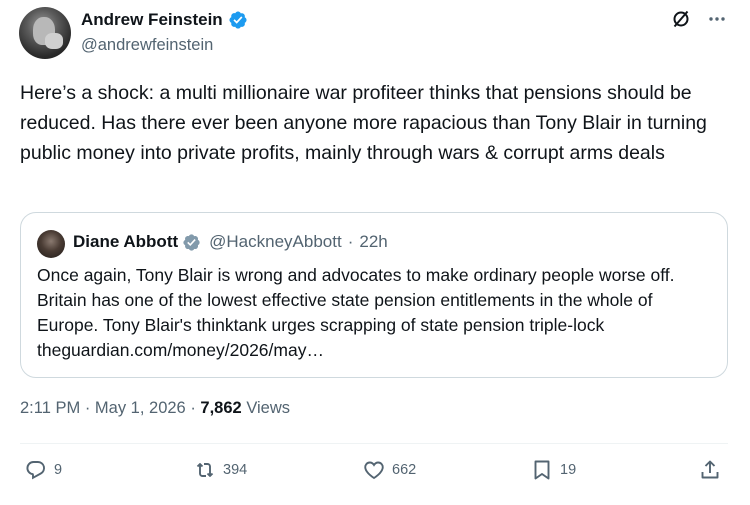 This screenshot has height=505, width=750. I want to click on like-count: 662, so click(404, 470).